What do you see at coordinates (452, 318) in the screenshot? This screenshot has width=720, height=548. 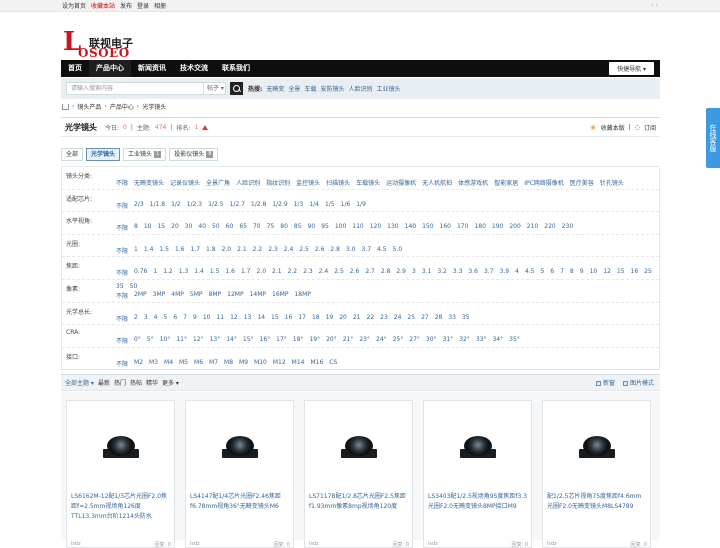 I see `filter-option: 33` at bounding box center [452, 318].